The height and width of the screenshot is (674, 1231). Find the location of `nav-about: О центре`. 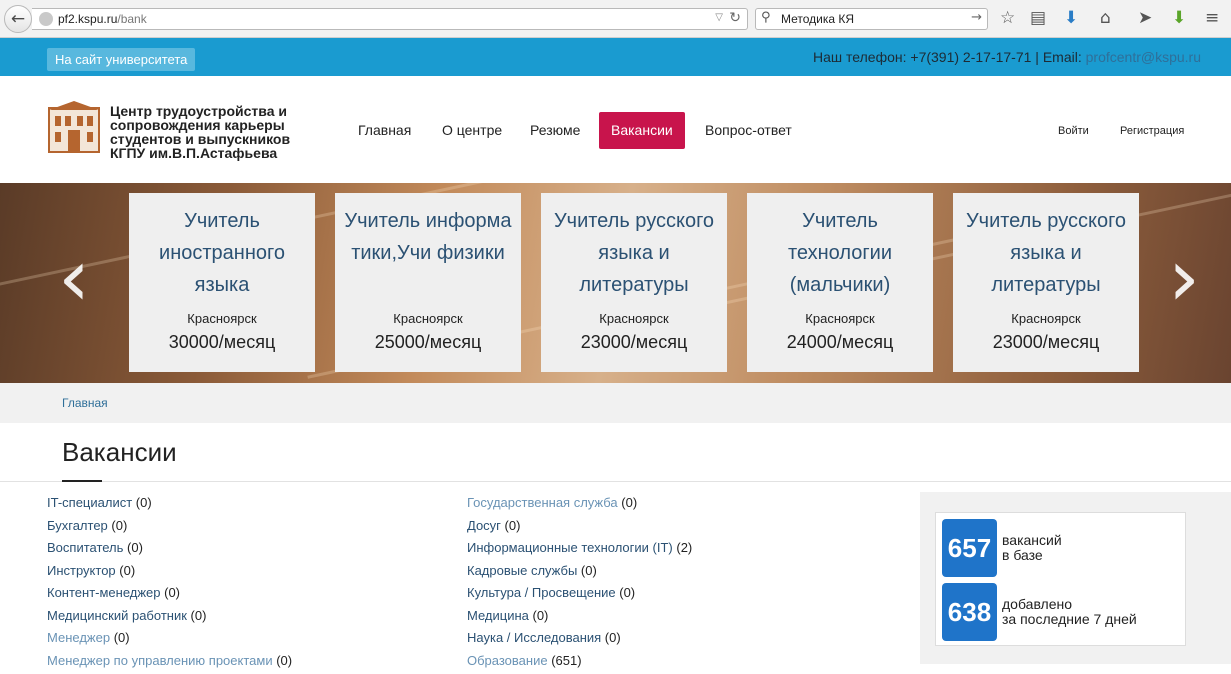

nav-about: О центре is located at coordinates (472, 130).